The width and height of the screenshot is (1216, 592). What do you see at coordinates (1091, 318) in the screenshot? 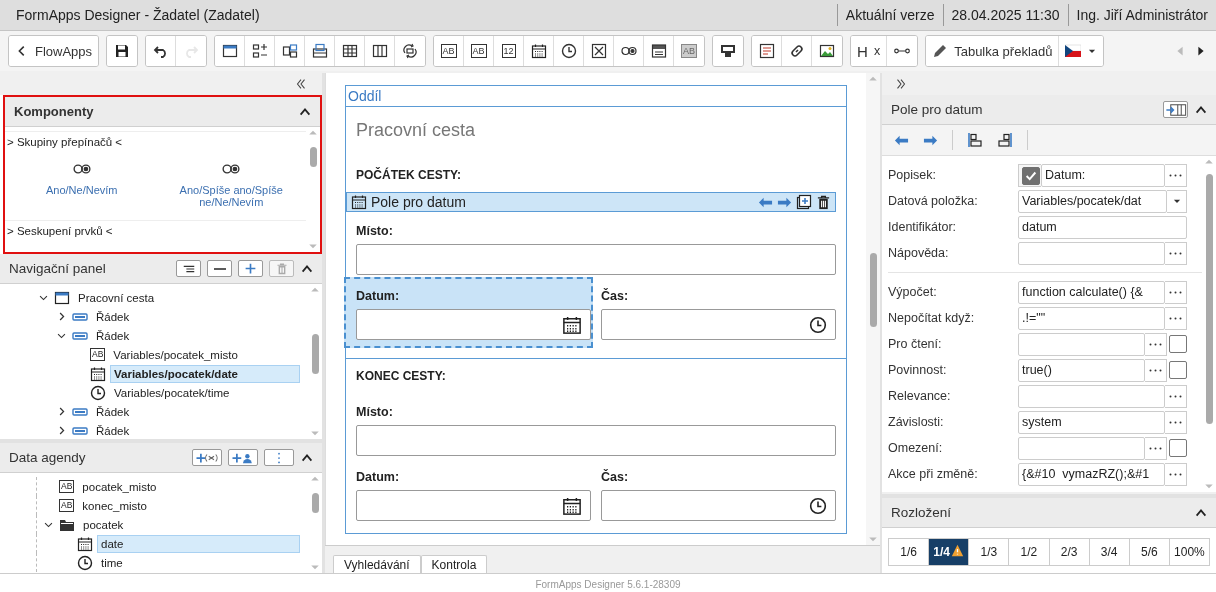
I see `text-field: .!=""` at bounding box center [1091, 318].